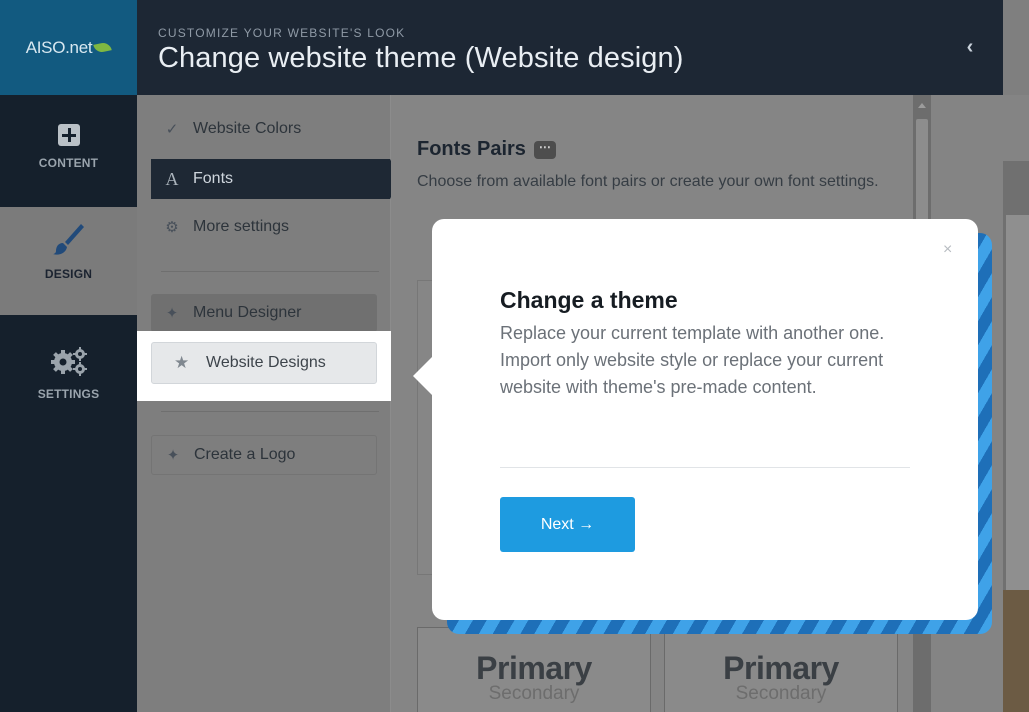  What do you see at coordinates (567, 524) in the screenshot?
I see `next-button: Next →` at bounding box center [567, 524].